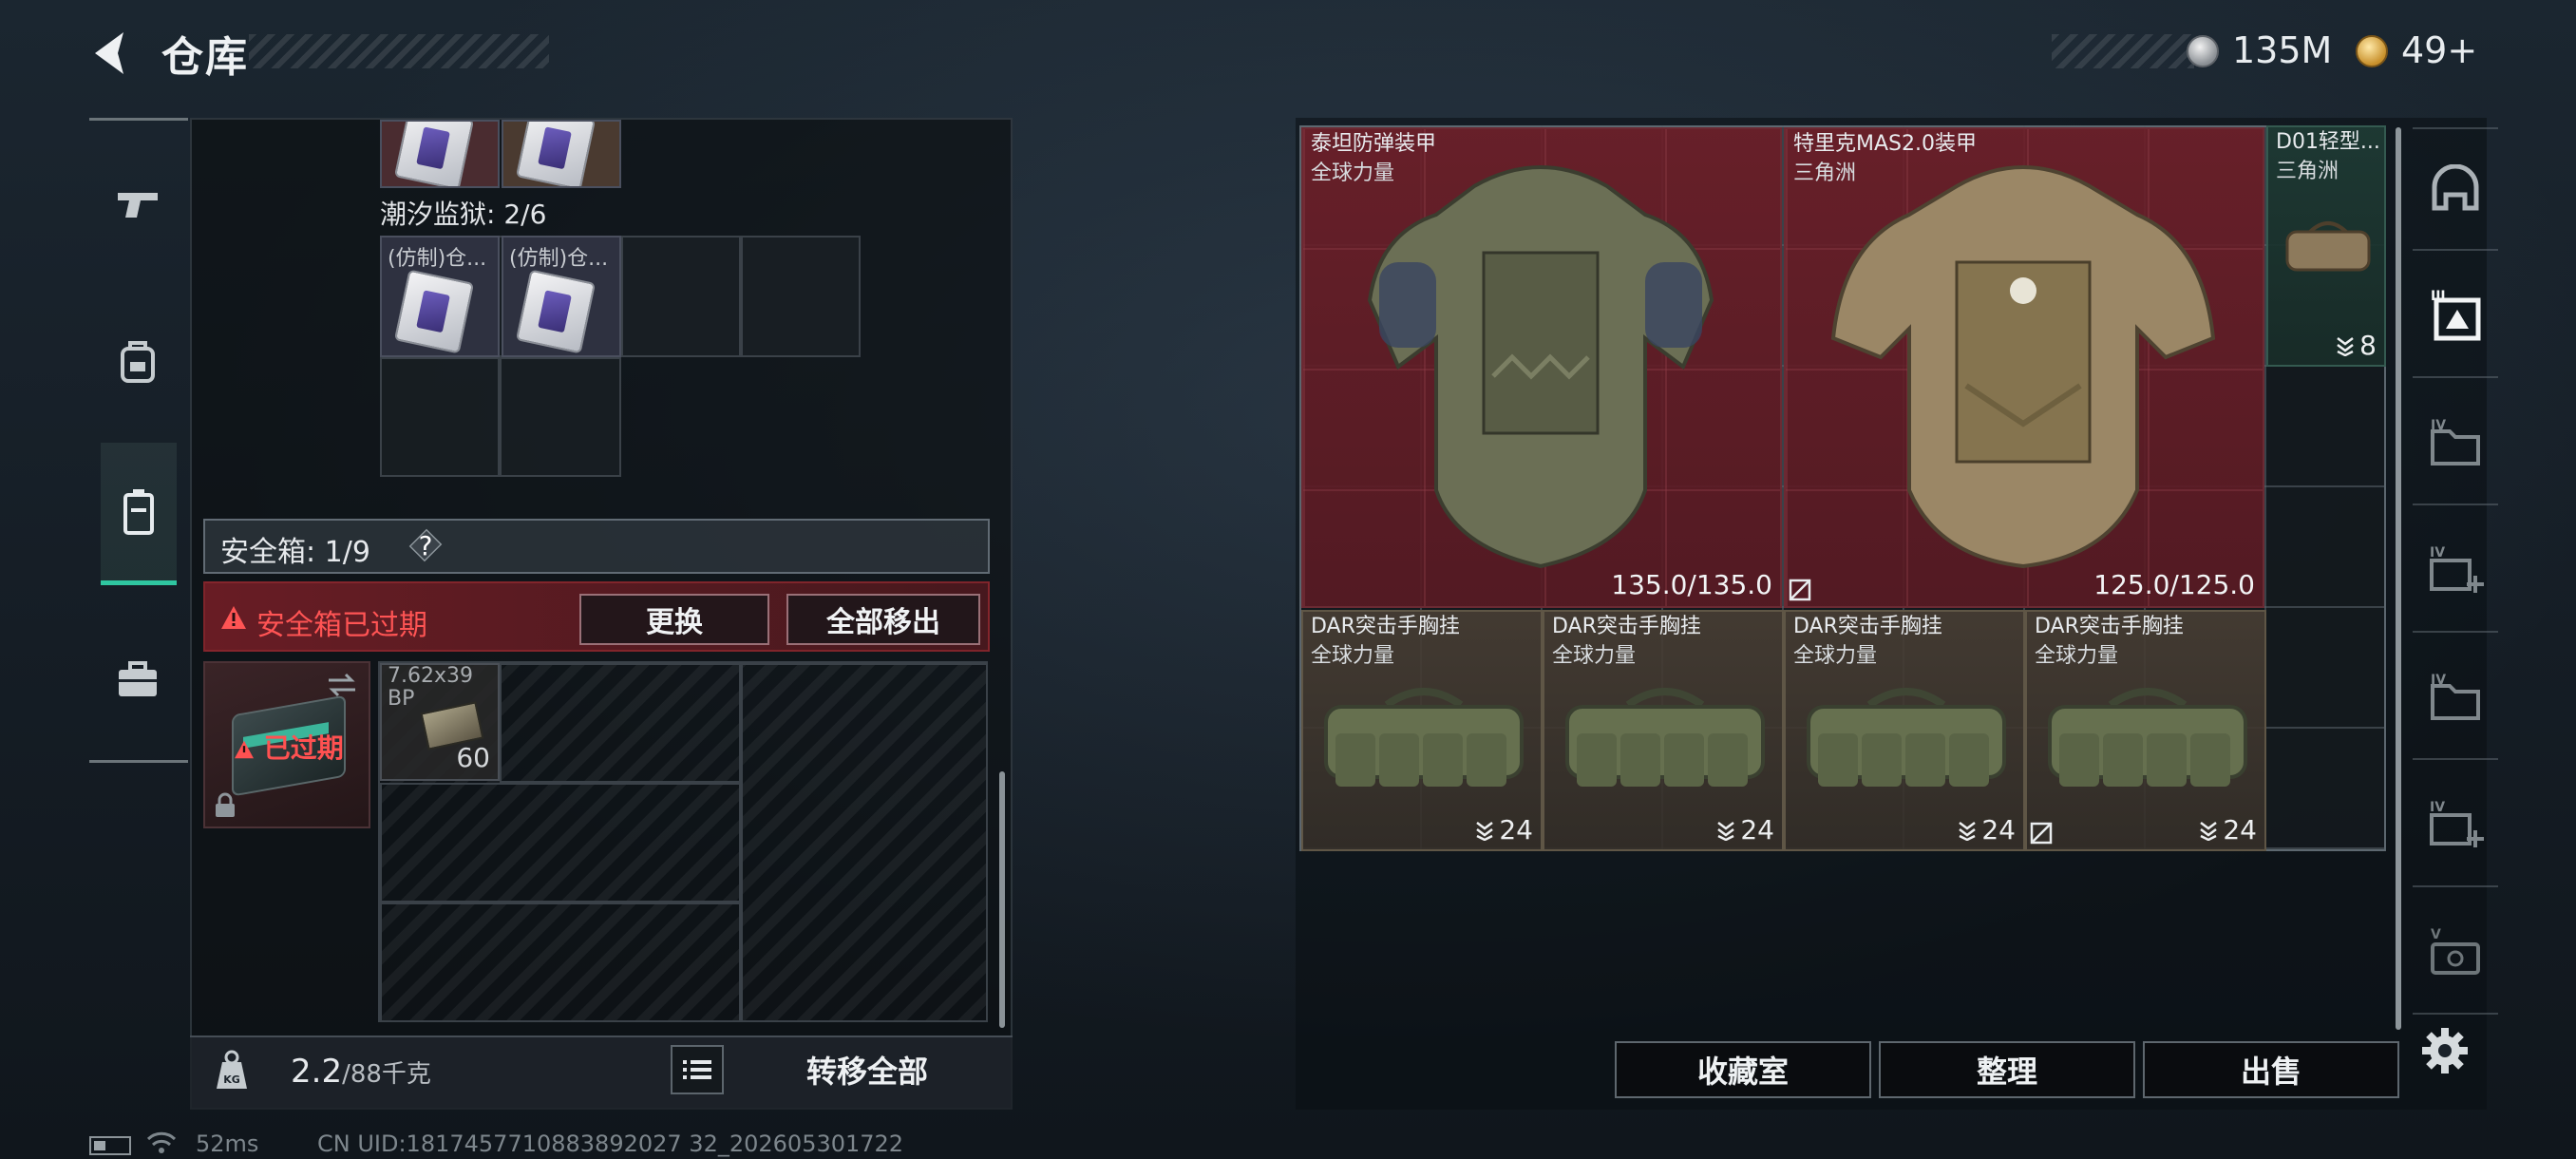 This screenshot has height=1159, width=2576. I want to click on safe-box-slot: 已过期, so click(286, 744).